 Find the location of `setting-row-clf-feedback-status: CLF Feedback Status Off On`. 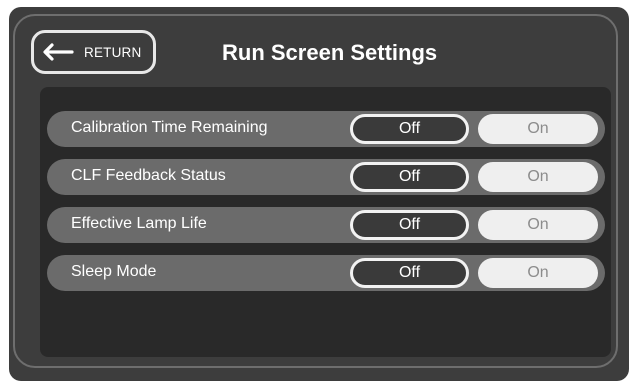

setting-row-clf-feedback-status: CLF Feedback Status Off On is located at coordinates (326, 177).